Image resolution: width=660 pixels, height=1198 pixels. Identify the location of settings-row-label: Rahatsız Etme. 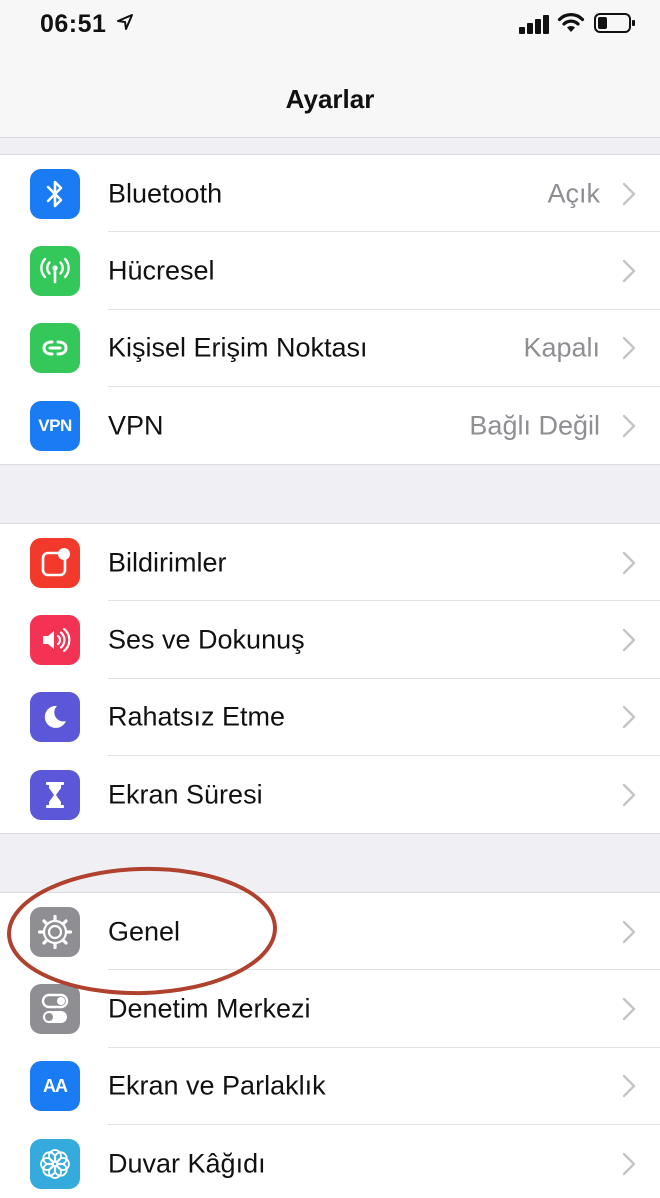
(197, 716).